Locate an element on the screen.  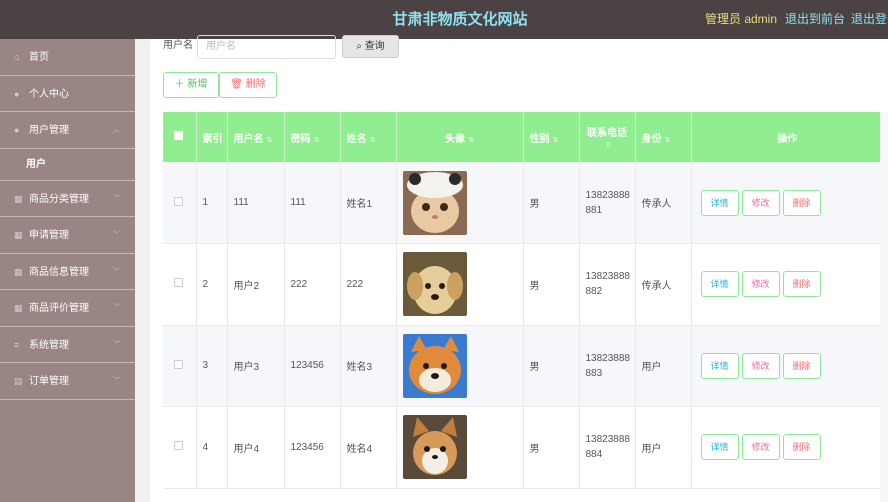
select-all-checkbox is located at coordinates (178, 135).